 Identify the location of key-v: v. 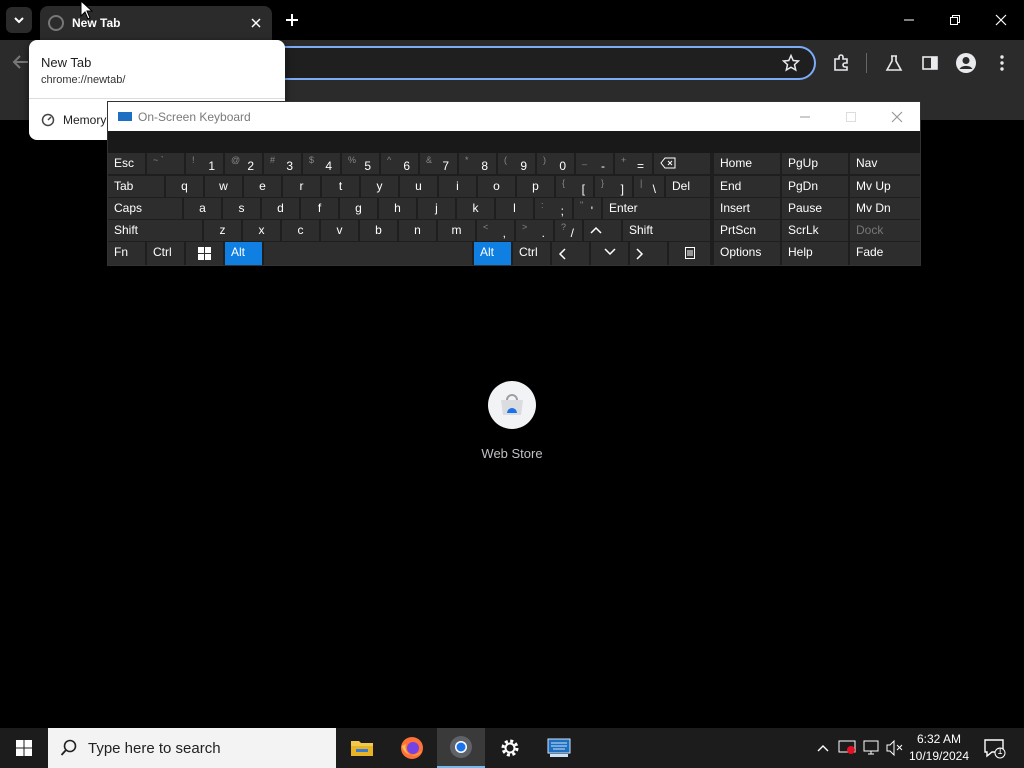
(339, 230).